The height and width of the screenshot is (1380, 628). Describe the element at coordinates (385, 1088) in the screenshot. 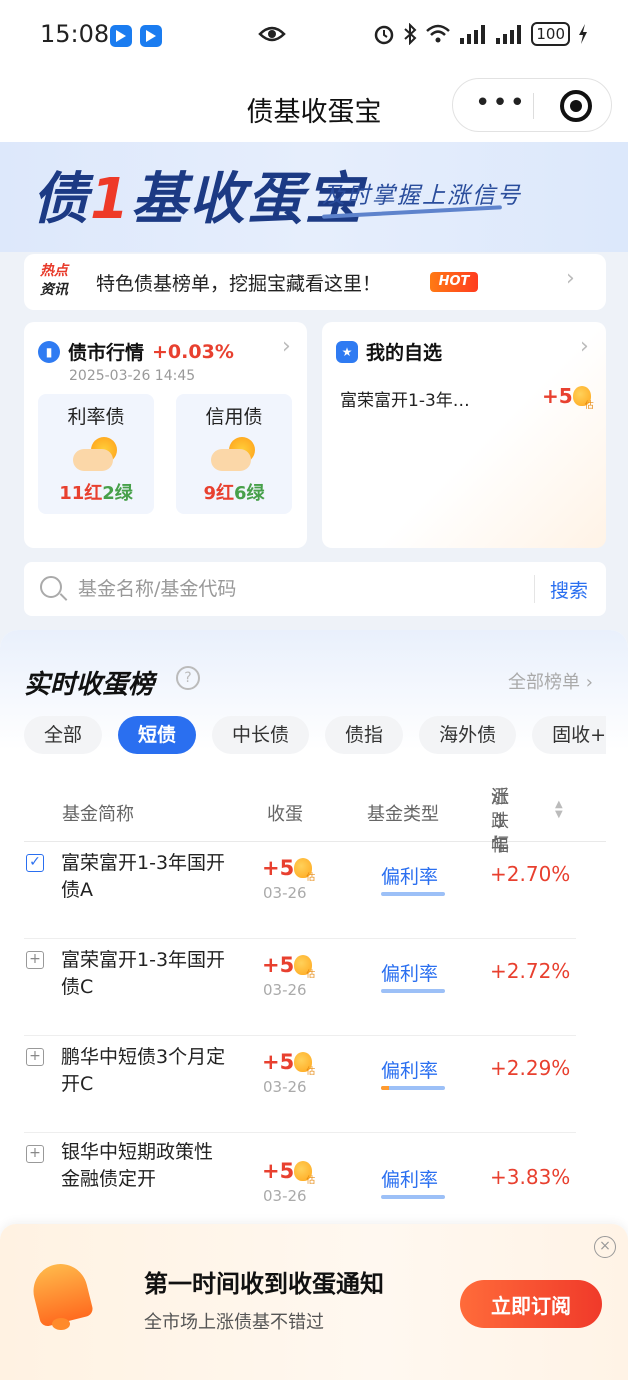

I see `type-bar-fill` at that location.